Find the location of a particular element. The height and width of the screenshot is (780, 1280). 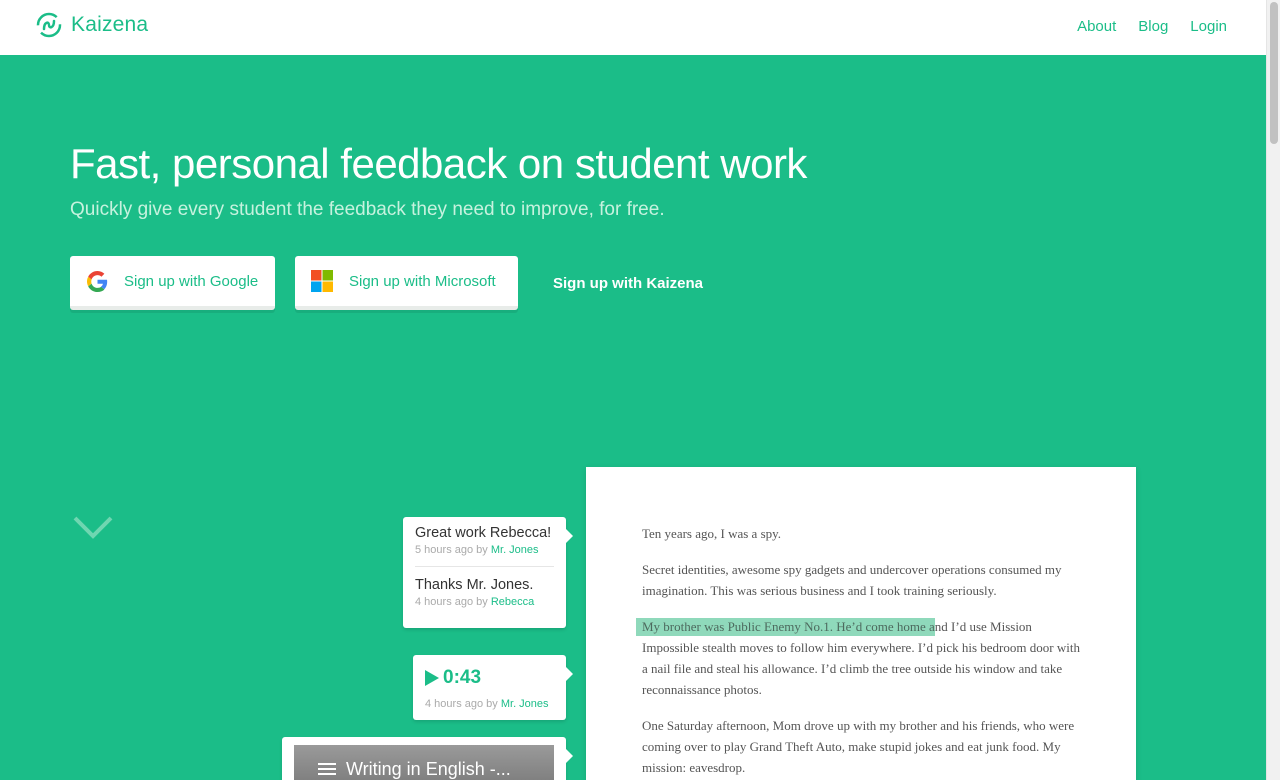

brand-logo: Kaizena is located at coordinates (92, 25).